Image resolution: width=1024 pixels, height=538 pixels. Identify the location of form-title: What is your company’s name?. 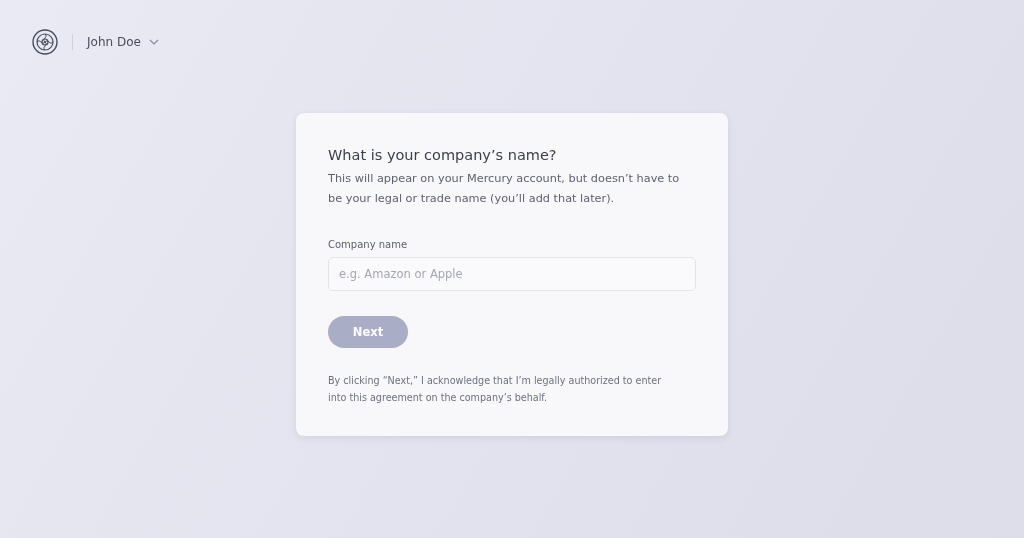
(443, 155).